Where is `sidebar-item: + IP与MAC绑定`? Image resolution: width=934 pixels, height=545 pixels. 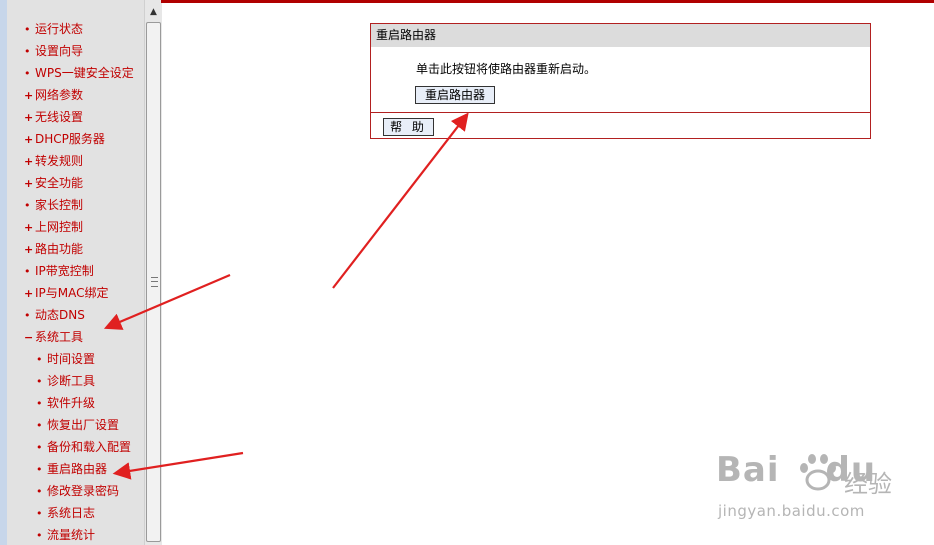 sidebar-item: + IP与MAC绑定 is located at coordinates (66, 293).